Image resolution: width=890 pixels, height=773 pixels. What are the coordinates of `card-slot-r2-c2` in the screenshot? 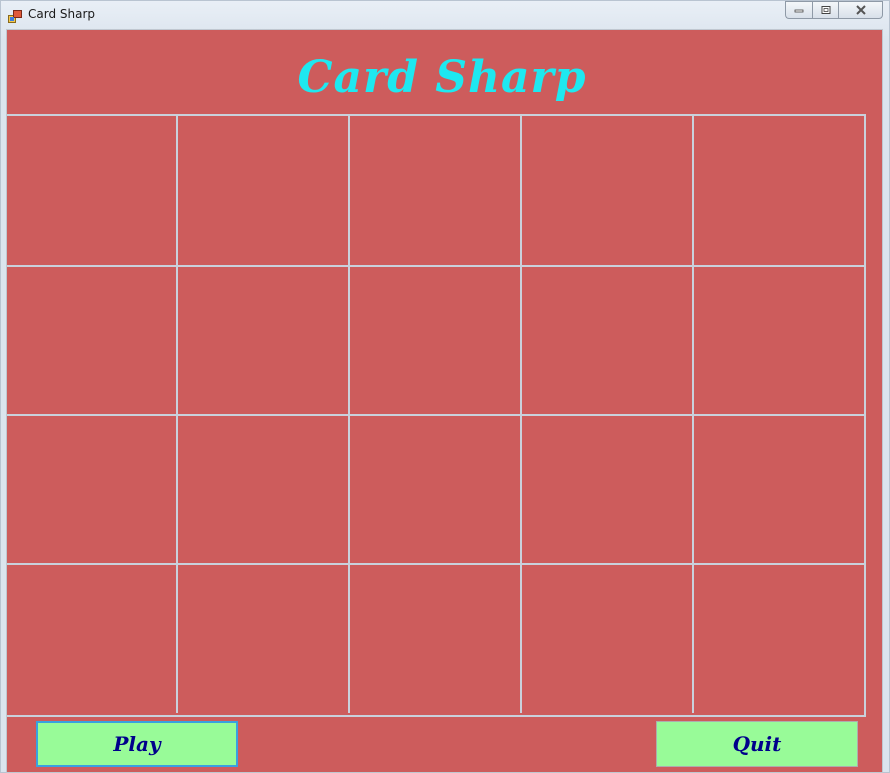 It's located at (262, 339).